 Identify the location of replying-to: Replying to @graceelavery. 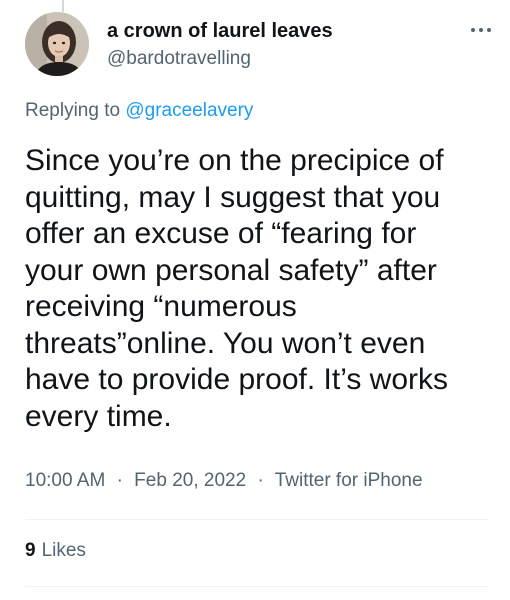
(139, 111).